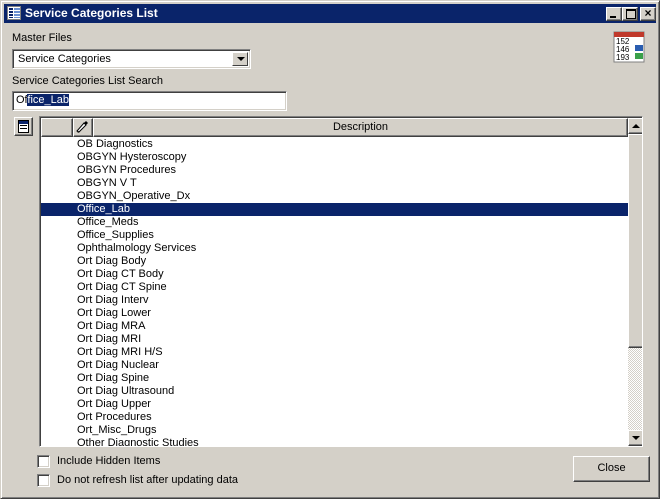 This screenshot has height=499, width=660. Describe the element at coordinates (14, 13) in the screenshot. I see `app-icon` at that location.